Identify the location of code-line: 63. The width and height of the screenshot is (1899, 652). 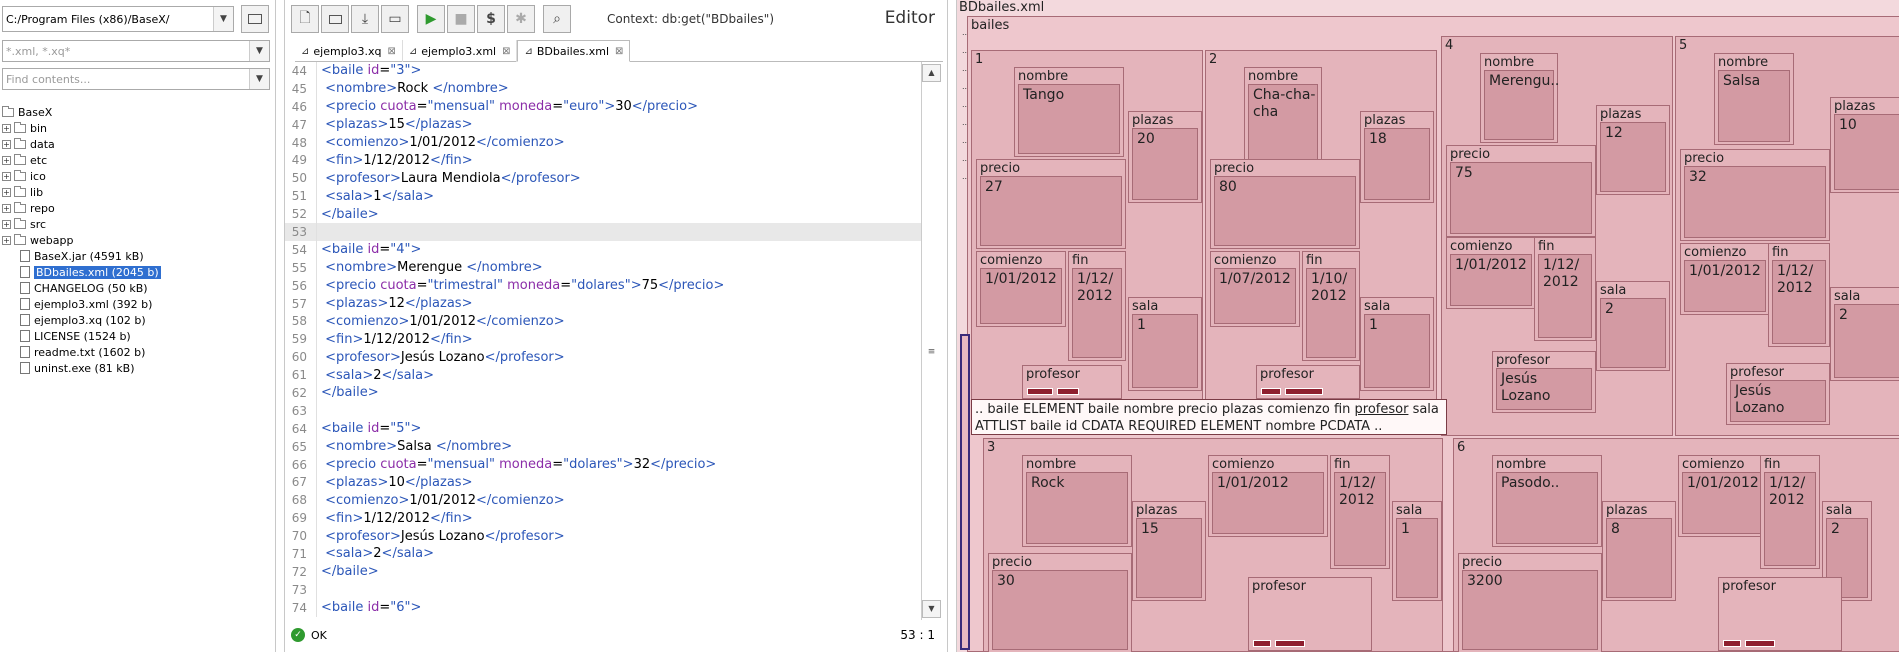
(603, 410).